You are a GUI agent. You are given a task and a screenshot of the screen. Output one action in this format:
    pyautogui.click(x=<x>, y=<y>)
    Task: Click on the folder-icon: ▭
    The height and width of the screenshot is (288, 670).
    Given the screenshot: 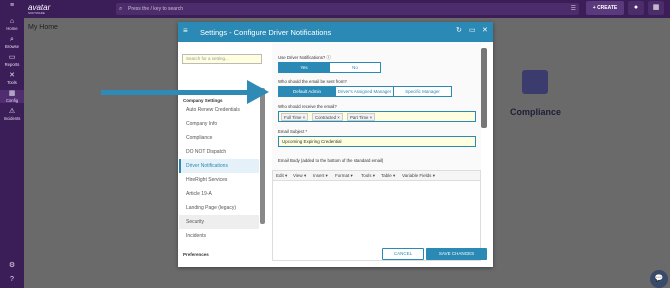 What is the action you would take?
    pyautogui.click(x=12, y=57)
    